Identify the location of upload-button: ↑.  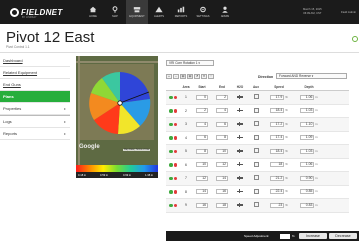
(211, 76).